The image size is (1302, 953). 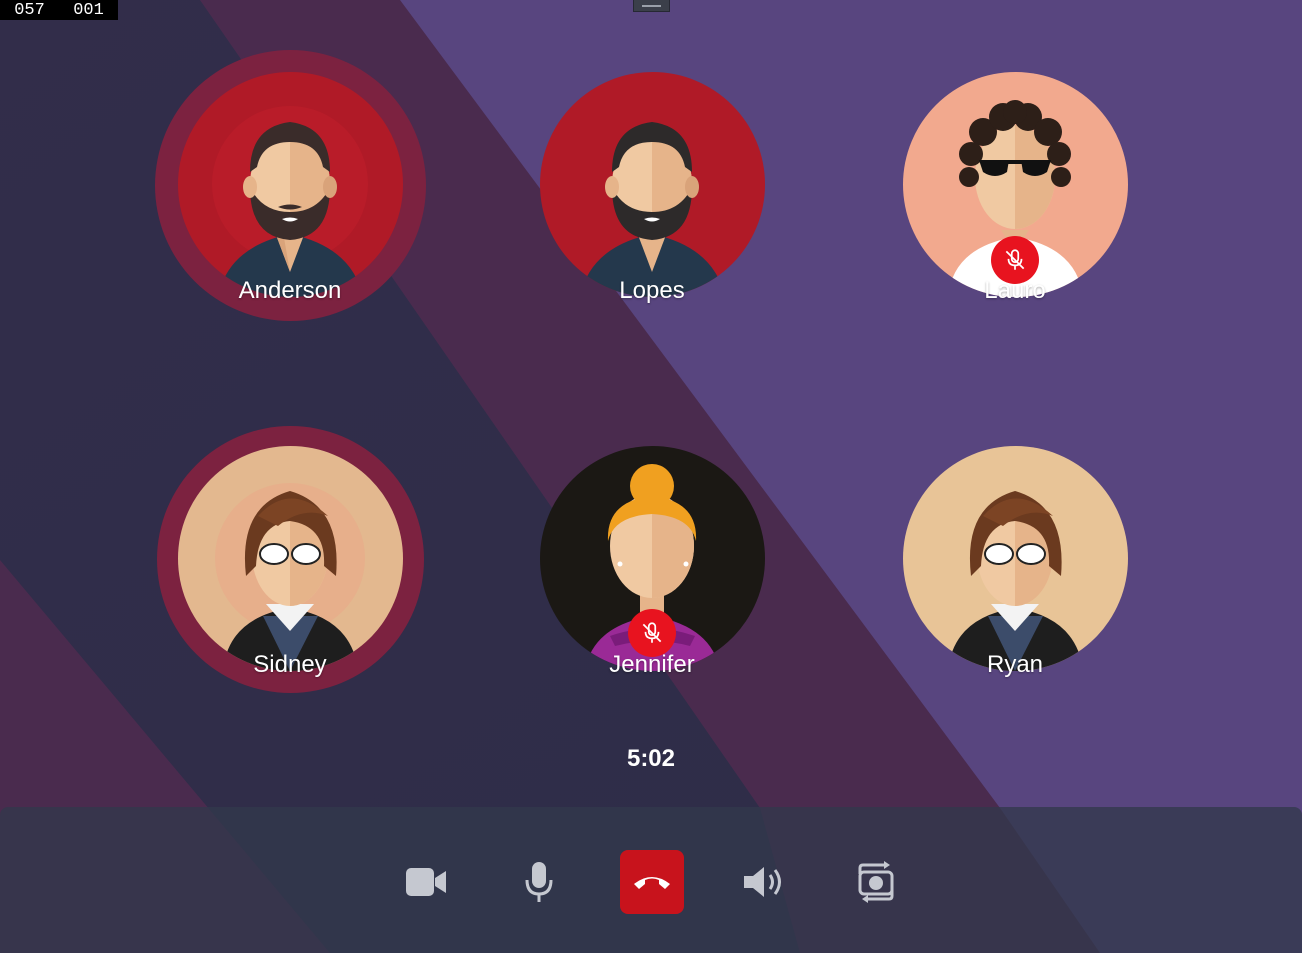 I want to click on phone-hangup-icon, so click(x=652, y=883).